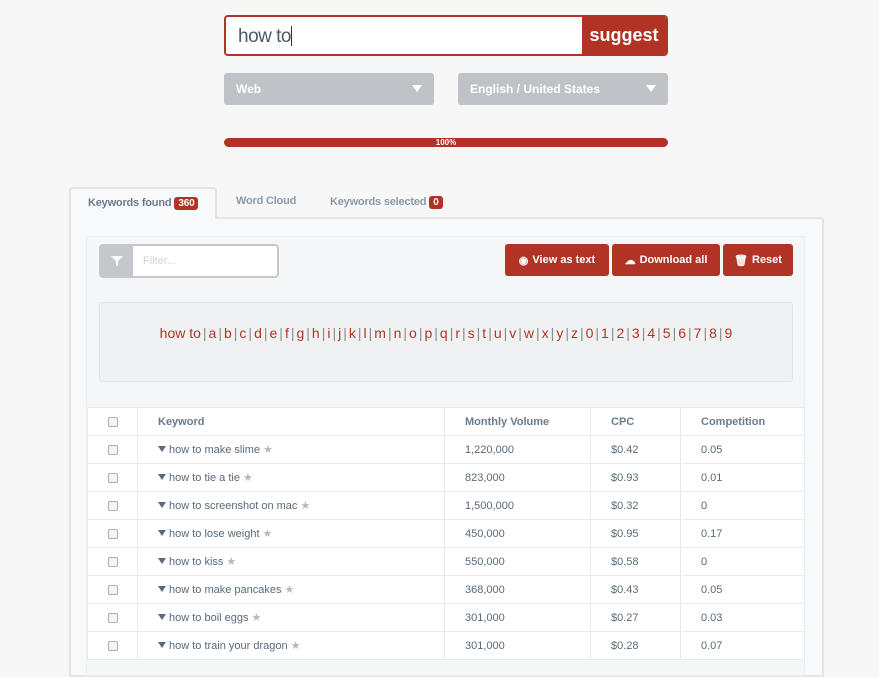 This screenshot has height=677, width=879. Describe the element at coordinates (457, 333) in the screenshot. I see `alphabet-link: r` at that location.